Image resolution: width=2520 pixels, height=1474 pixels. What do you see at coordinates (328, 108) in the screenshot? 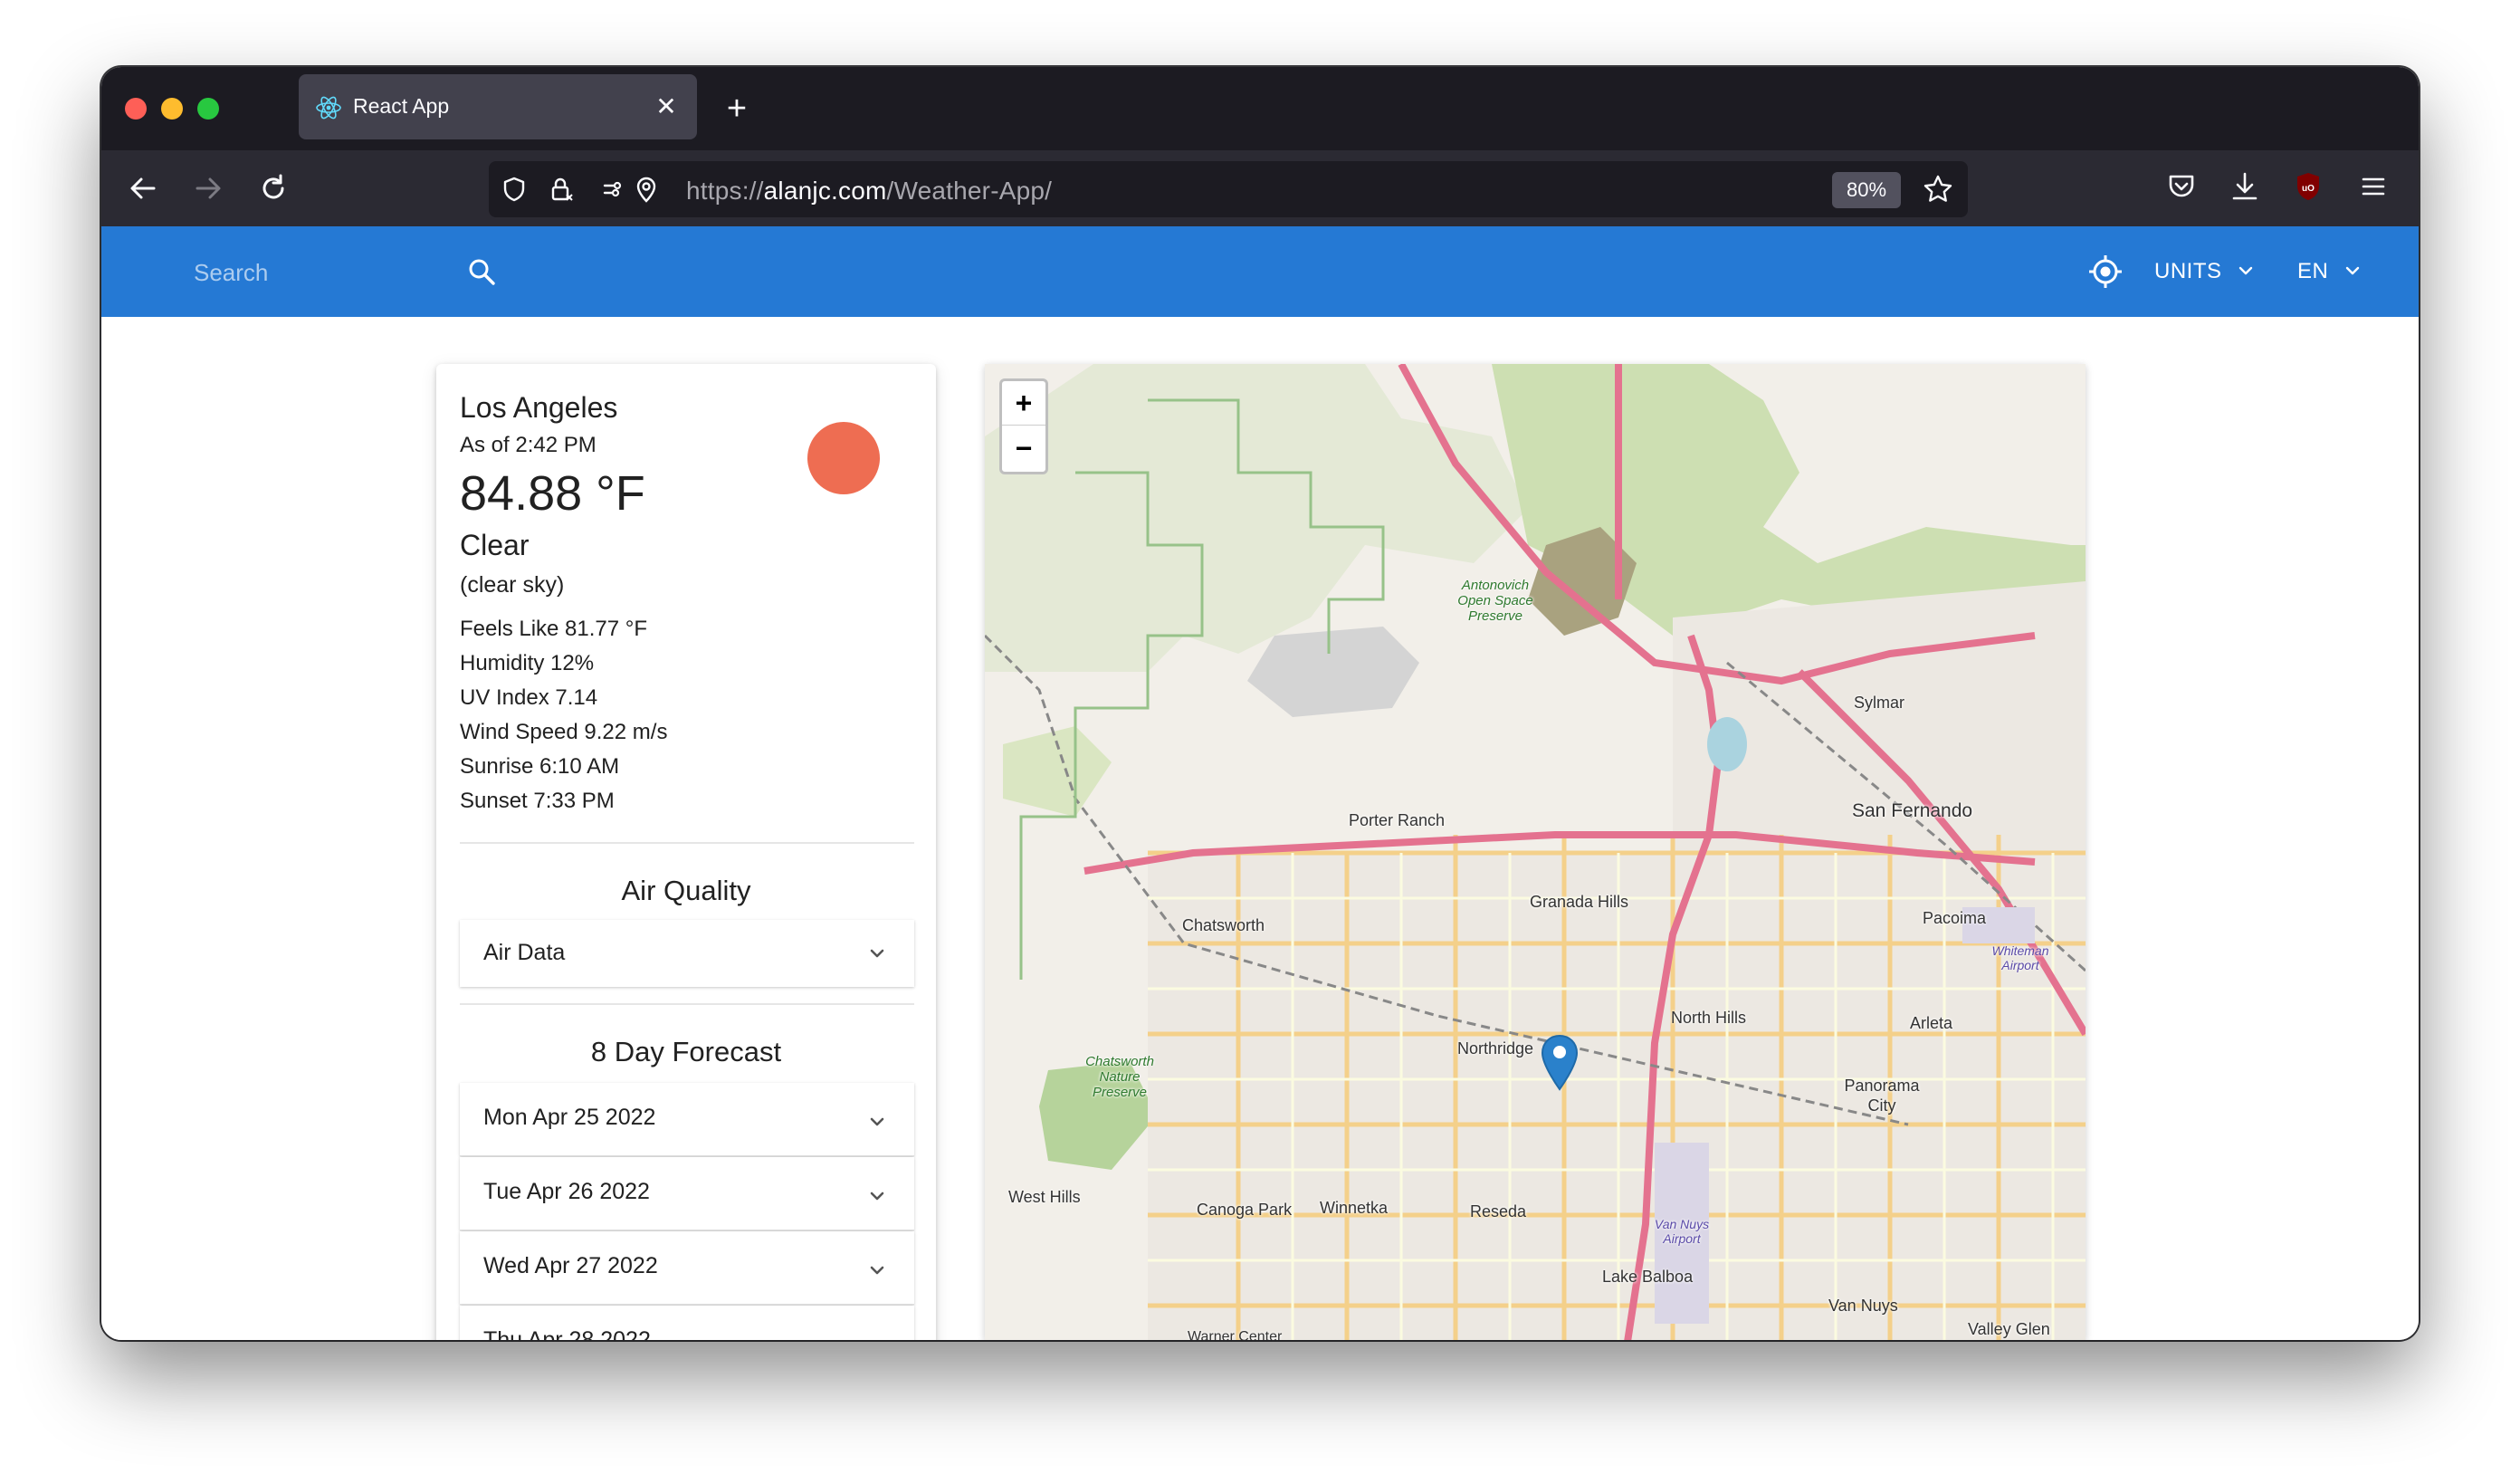
I see `react-logo-icon` at bounding box center [328, 108].